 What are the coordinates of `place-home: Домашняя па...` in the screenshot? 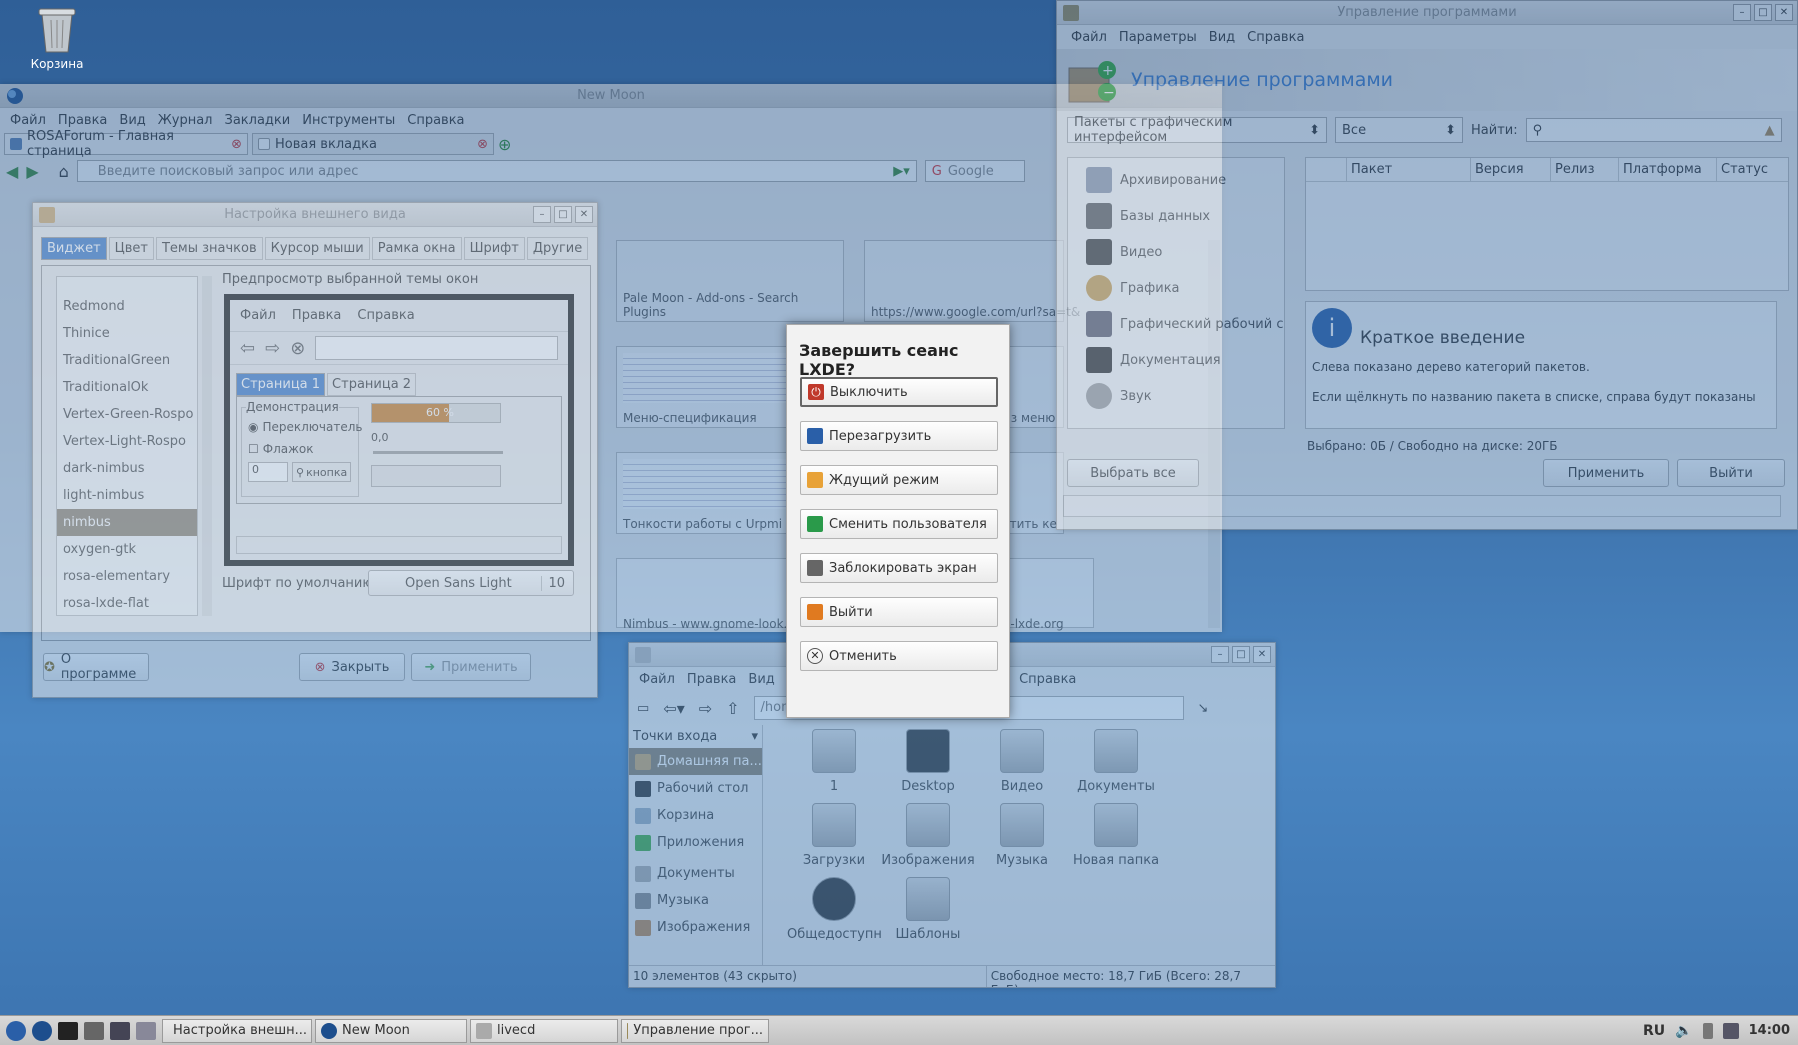 It's located at (695, 761).